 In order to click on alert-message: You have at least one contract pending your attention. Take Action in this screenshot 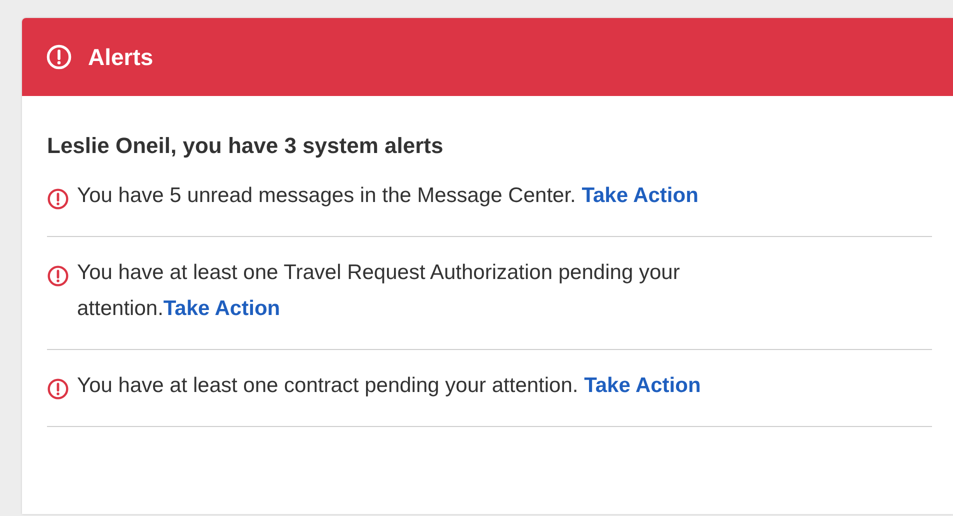, I will do `click(389, 386)`.